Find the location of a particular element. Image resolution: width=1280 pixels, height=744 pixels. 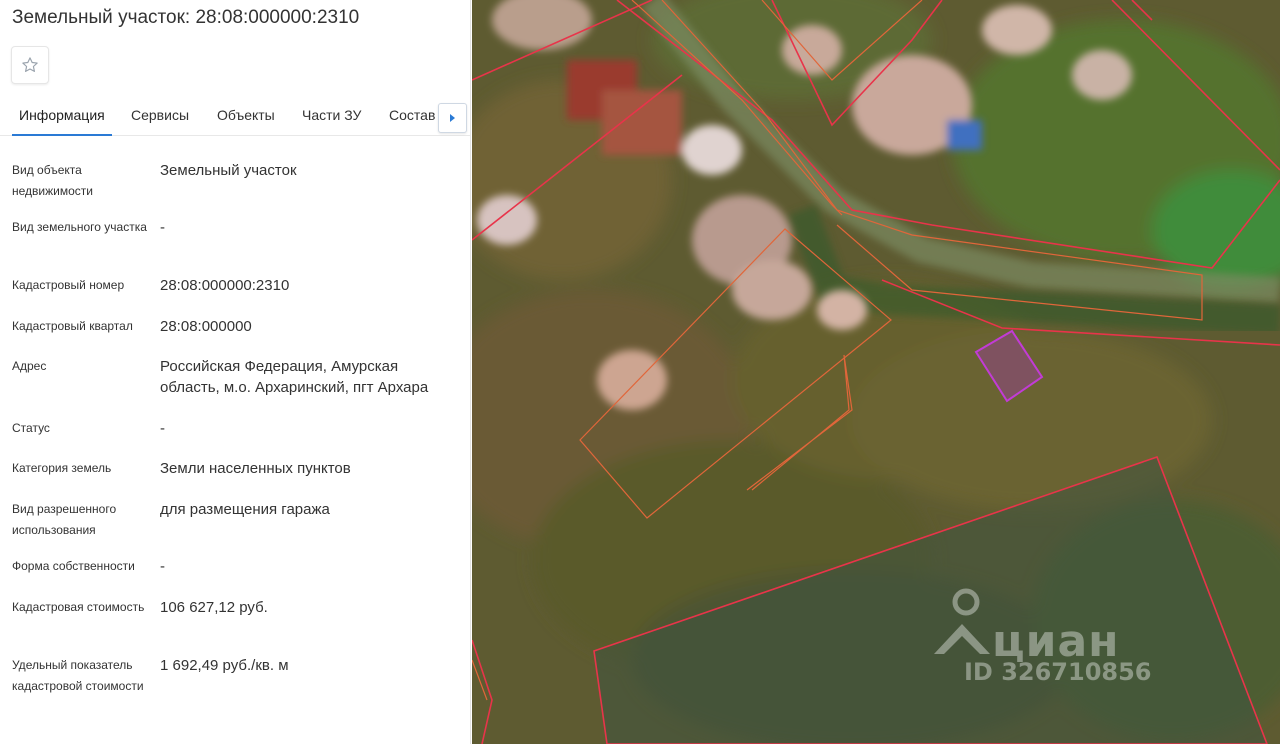

info-label: Вид объекта недвижимости is located at coordinates (52, 180).